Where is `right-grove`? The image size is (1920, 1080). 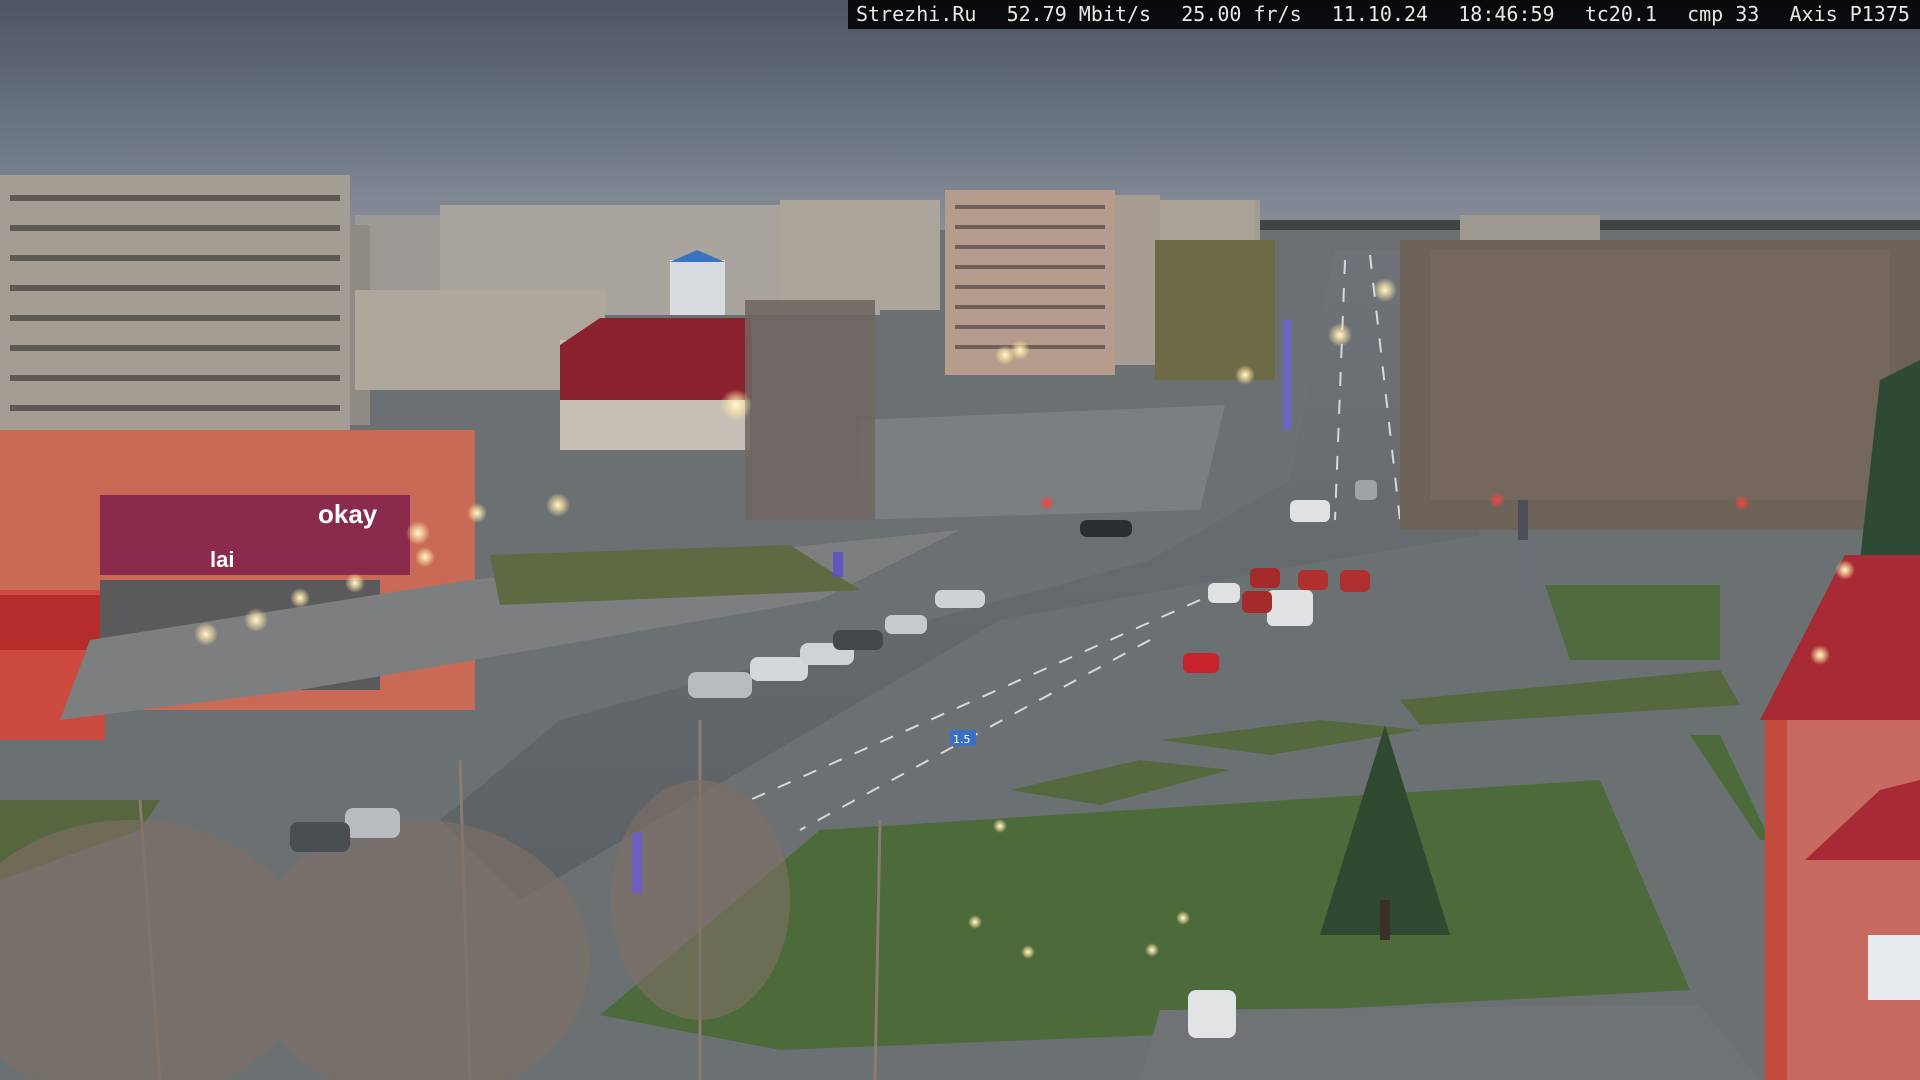
right-grove is located at coordinates (1660, 400).